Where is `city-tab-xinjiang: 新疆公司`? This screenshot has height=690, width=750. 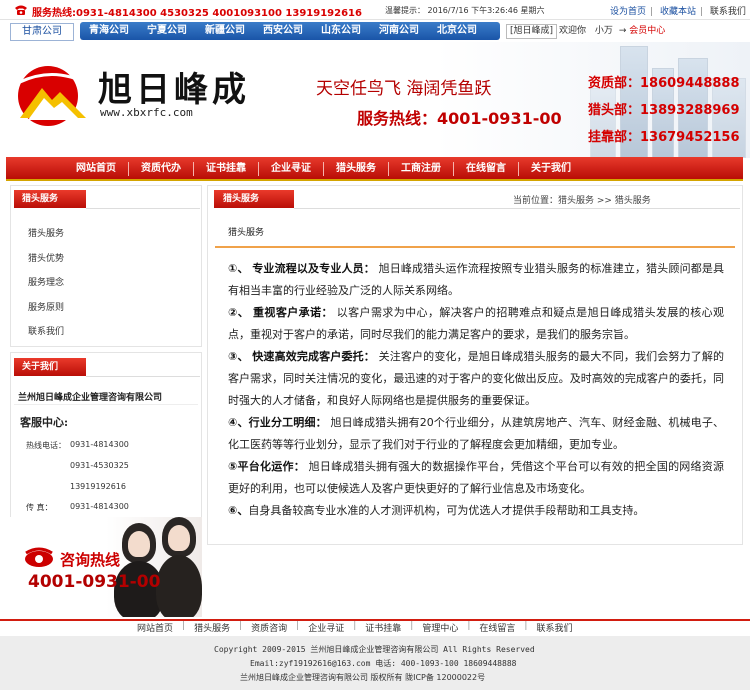 city-tab-xinjiang: 新疆公司 is located at coordinates (225, 31).